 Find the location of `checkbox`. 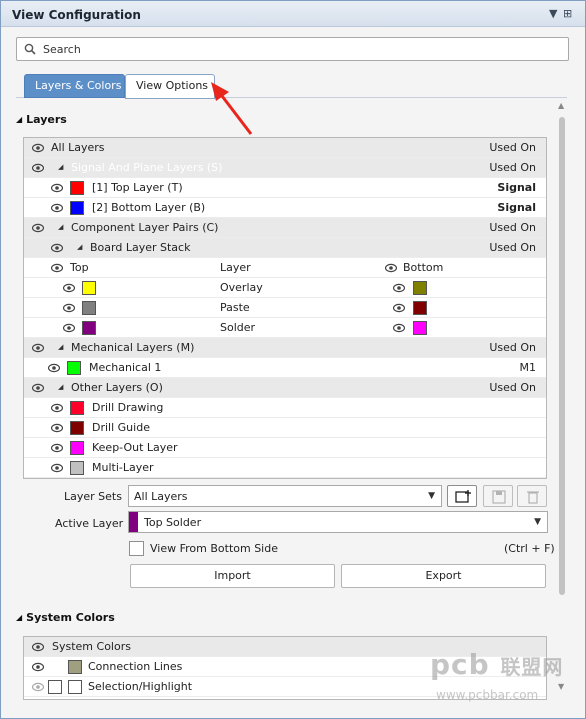

checkbox is located at coordinates (55, 687).